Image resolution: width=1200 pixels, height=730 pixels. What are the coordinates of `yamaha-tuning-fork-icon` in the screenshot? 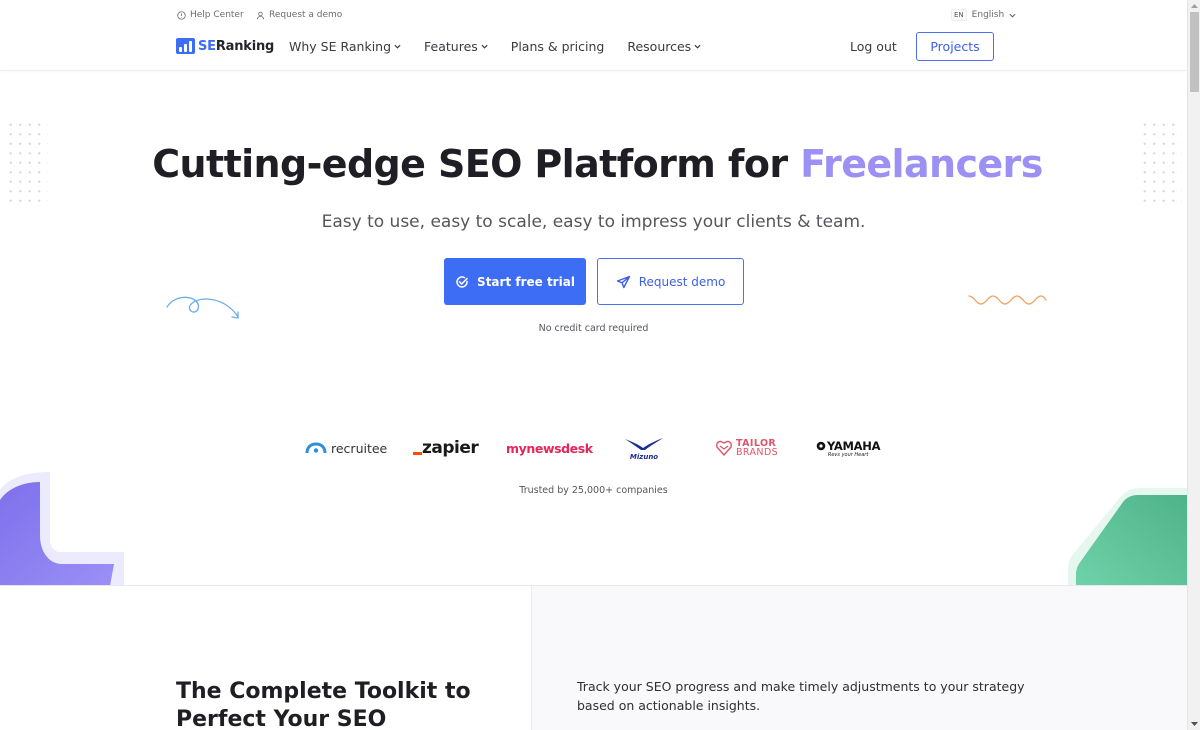 It's located at (821, 445).